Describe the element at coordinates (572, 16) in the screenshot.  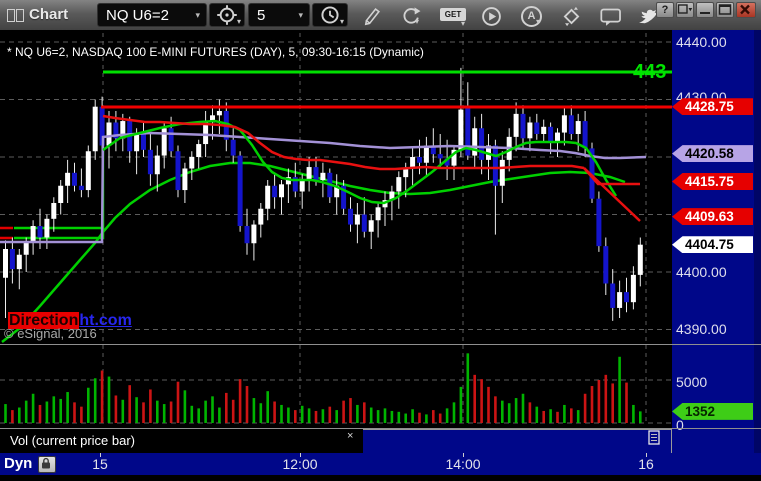
I see `share-button` at that location.